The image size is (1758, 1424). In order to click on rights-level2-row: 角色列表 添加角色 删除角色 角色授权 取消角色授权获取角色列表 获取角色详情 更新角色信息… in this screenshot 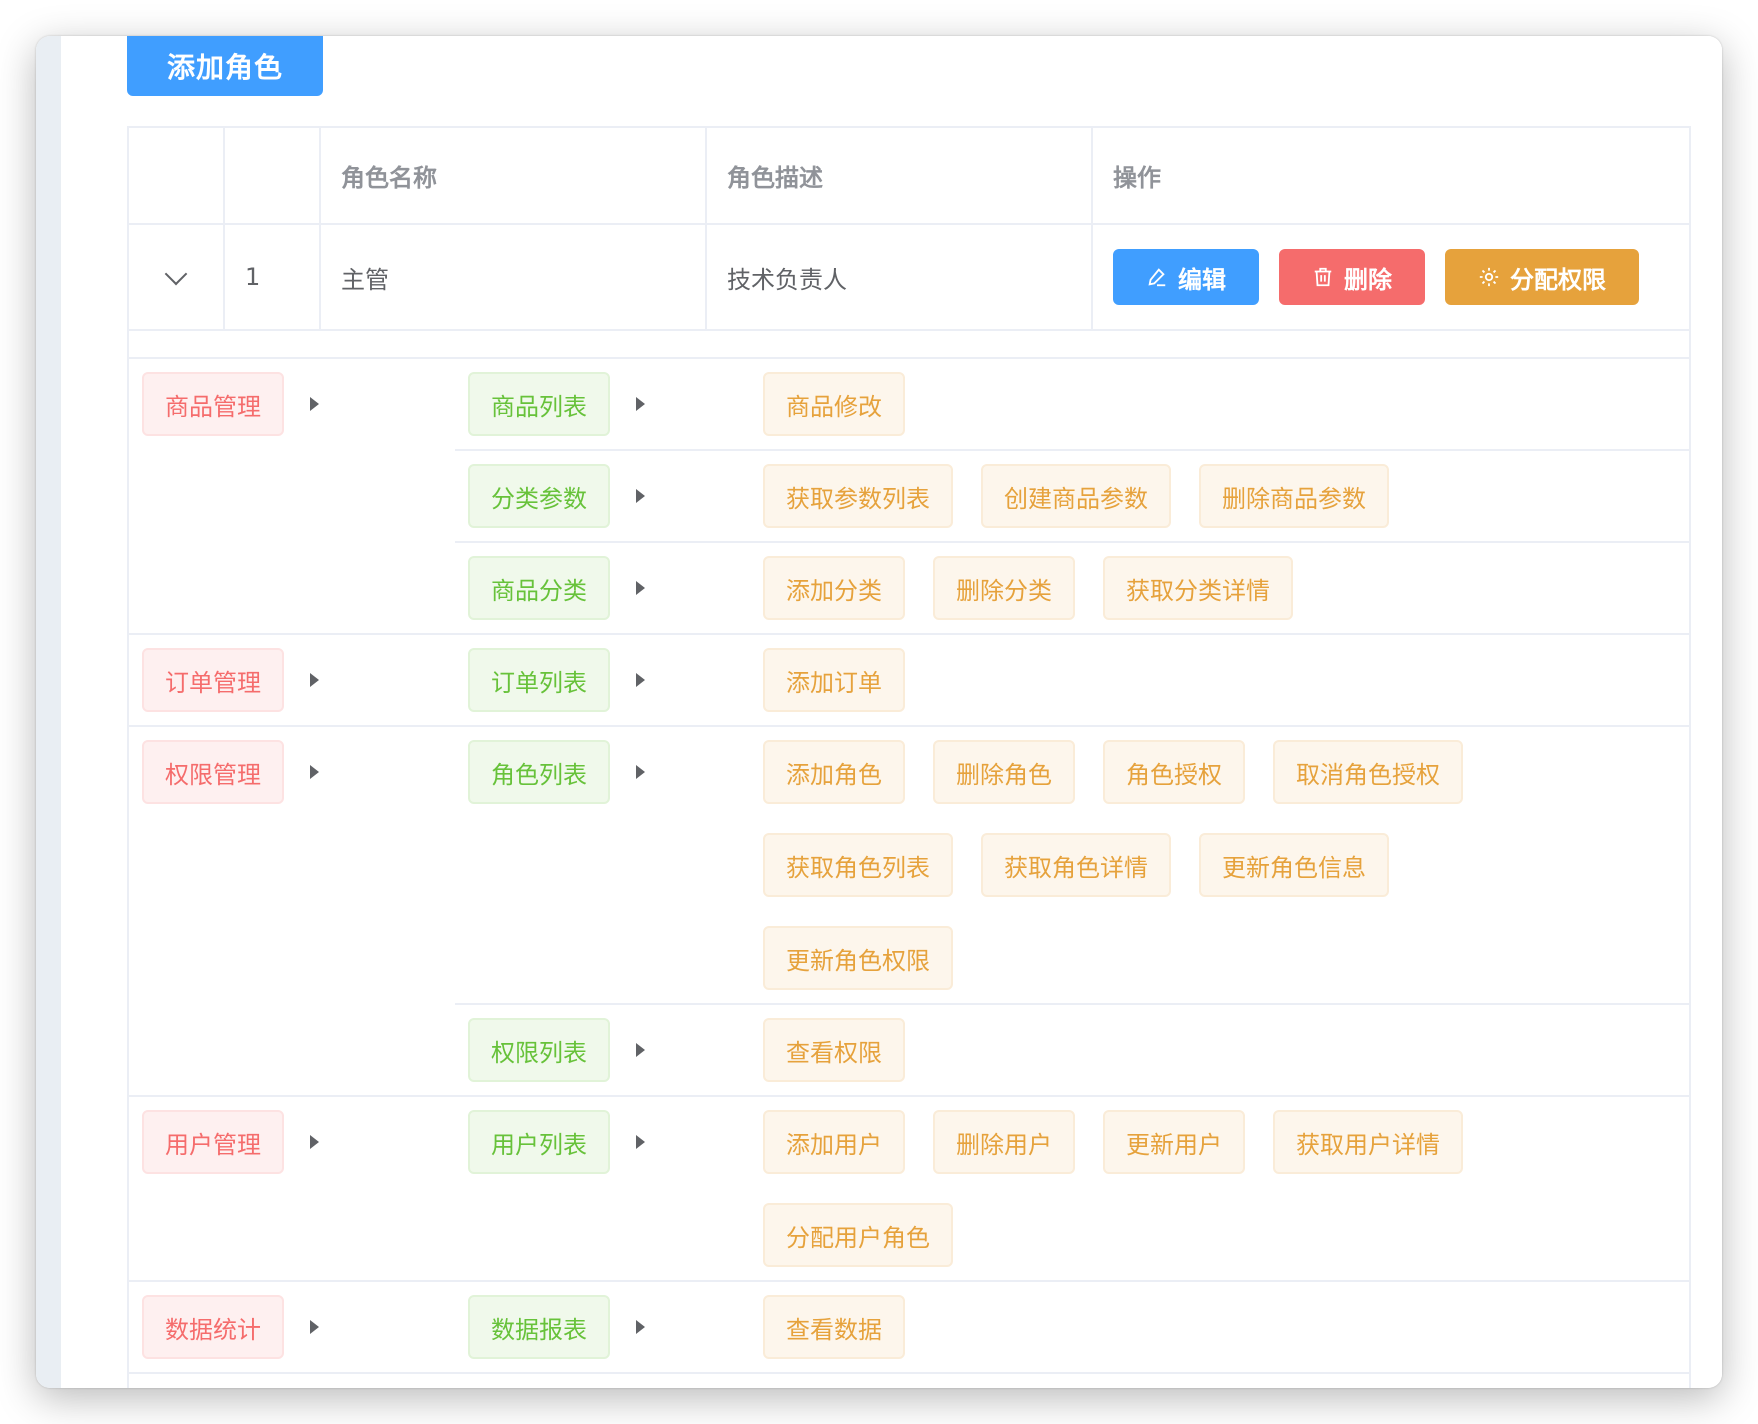, I will do `click(1072, 865)`.